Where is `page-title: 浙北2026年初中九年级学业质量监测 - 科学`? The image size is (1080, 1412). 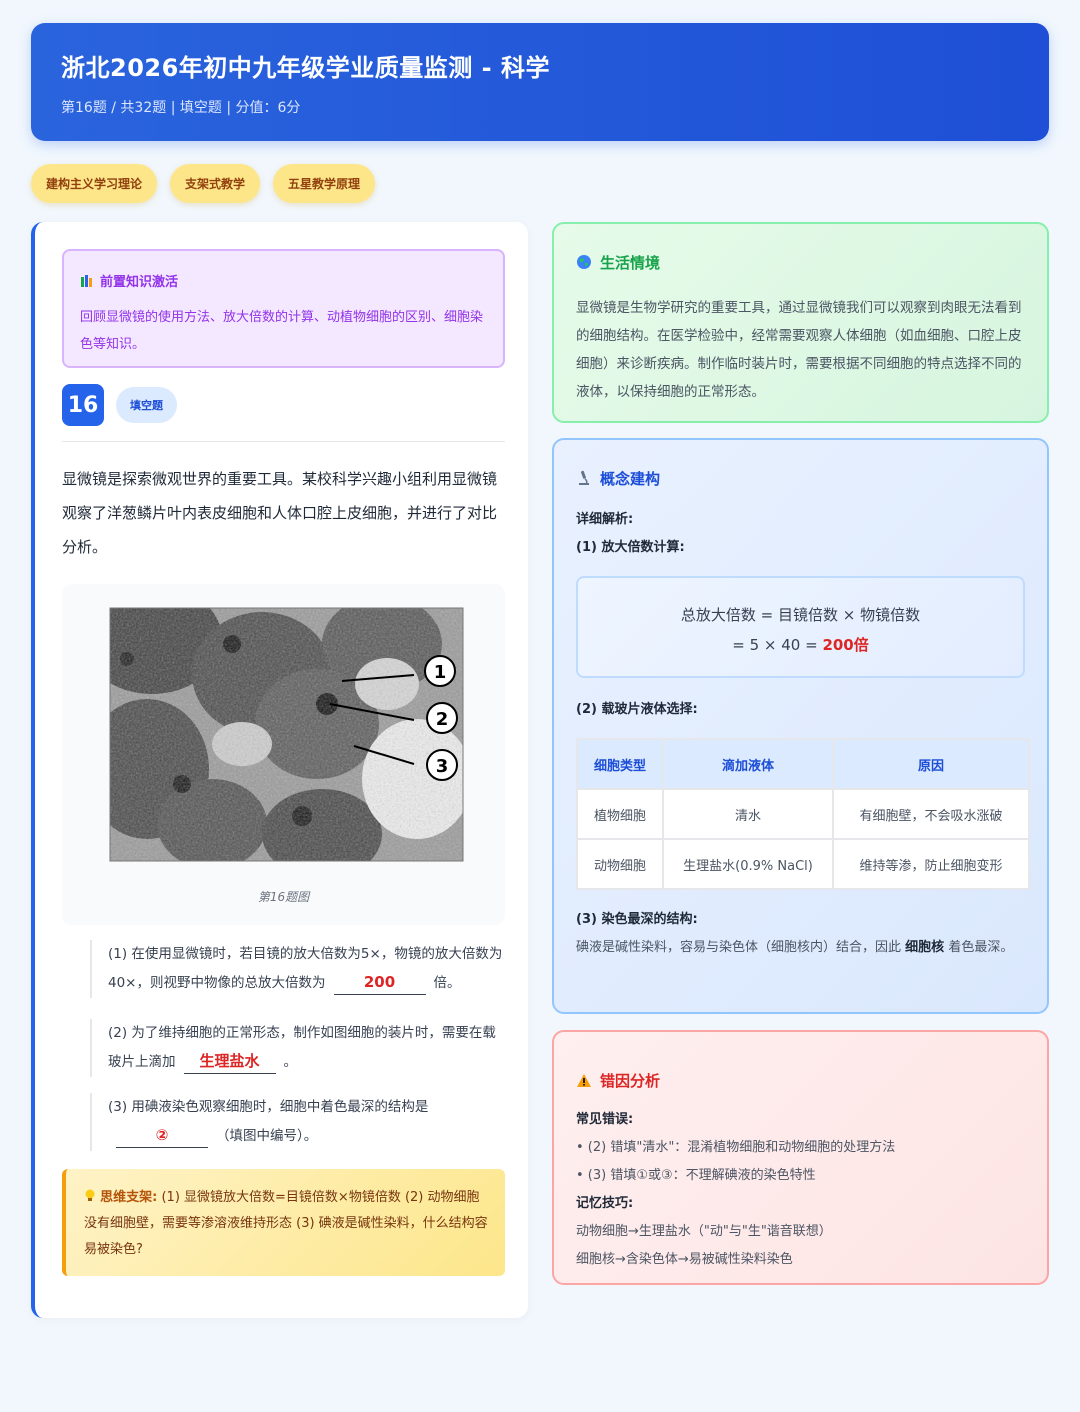 page-title: 浙北2026年初中九年级学业质量监测 - 科学 is located at coordinates (305, 68).